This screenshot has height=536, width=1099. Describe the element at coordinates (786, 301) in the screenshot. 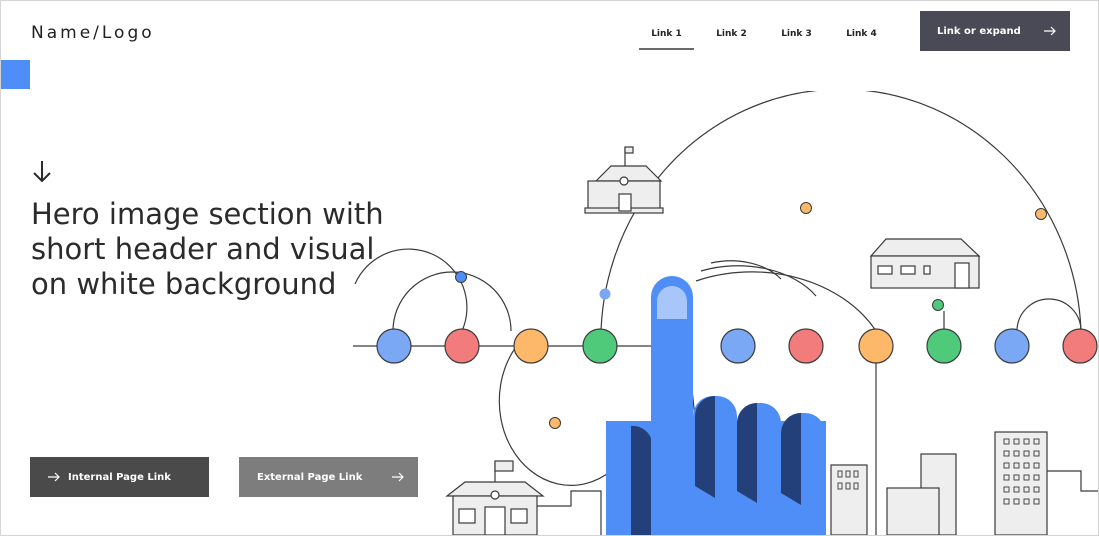

I see `arc-mid` at that location.